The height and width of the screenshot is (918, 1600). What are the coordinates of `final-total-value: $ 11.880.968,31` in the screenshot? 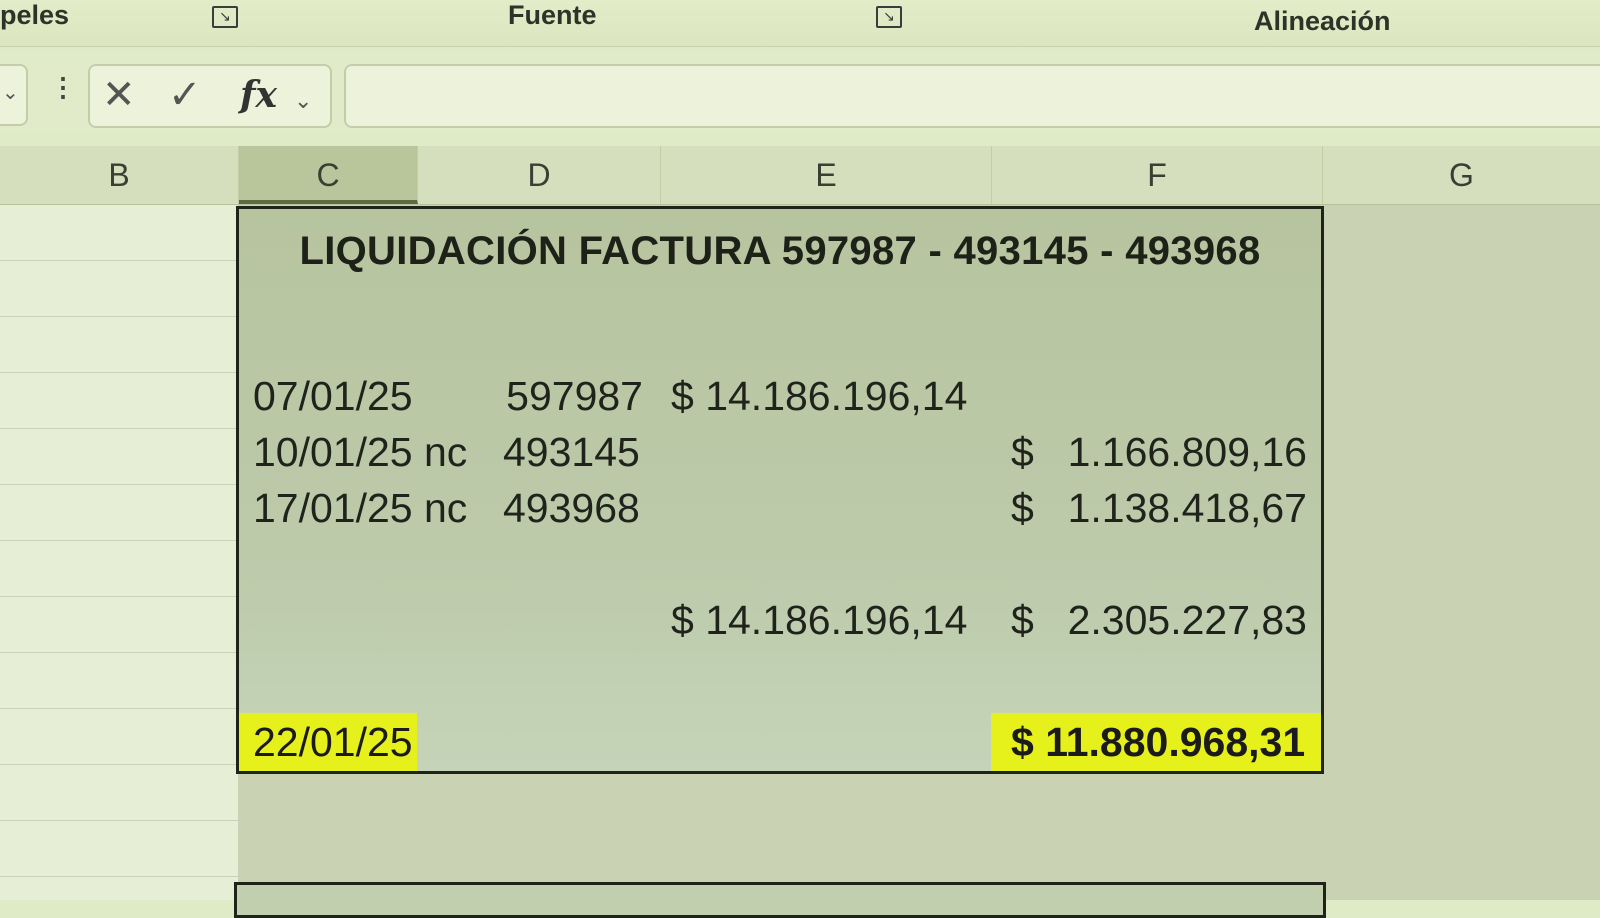 It's located at (1158, 742).